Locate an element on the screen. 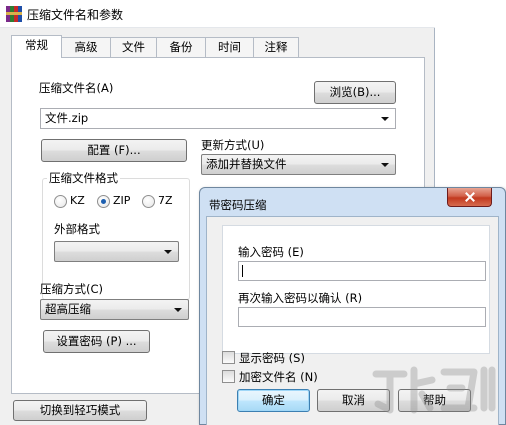 This screenshot has width=506, height=425. external-format-select is located at coordinates (116, 251).